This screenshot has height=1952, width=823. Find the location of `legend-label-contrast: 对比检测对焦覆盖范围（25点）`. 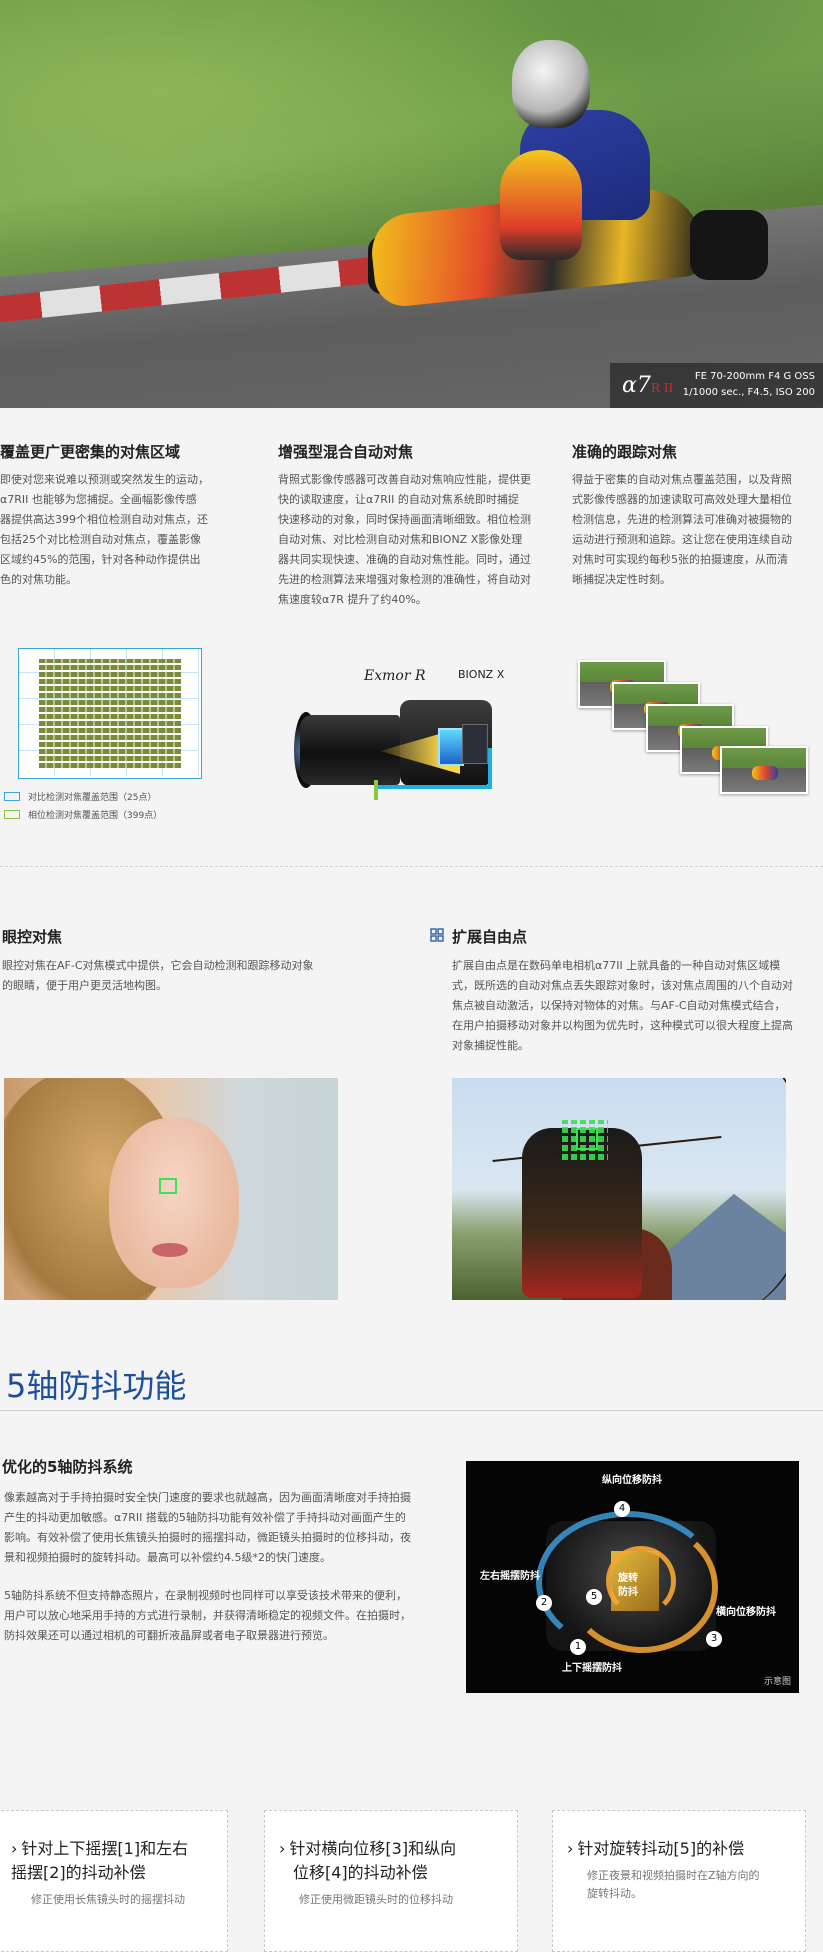

legend-label-contrast: 对比检测对焦覆盖范围（25点） is located at coordinates (92, 798).